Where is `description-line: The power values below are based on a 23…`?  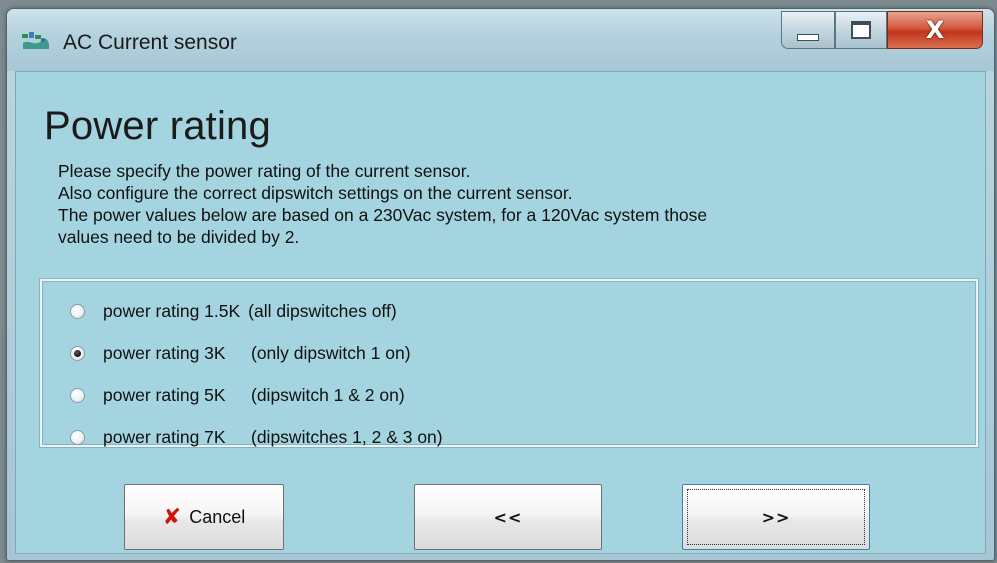 description-line: The power values below are based on a 23… is located at coordinates (383, 215).